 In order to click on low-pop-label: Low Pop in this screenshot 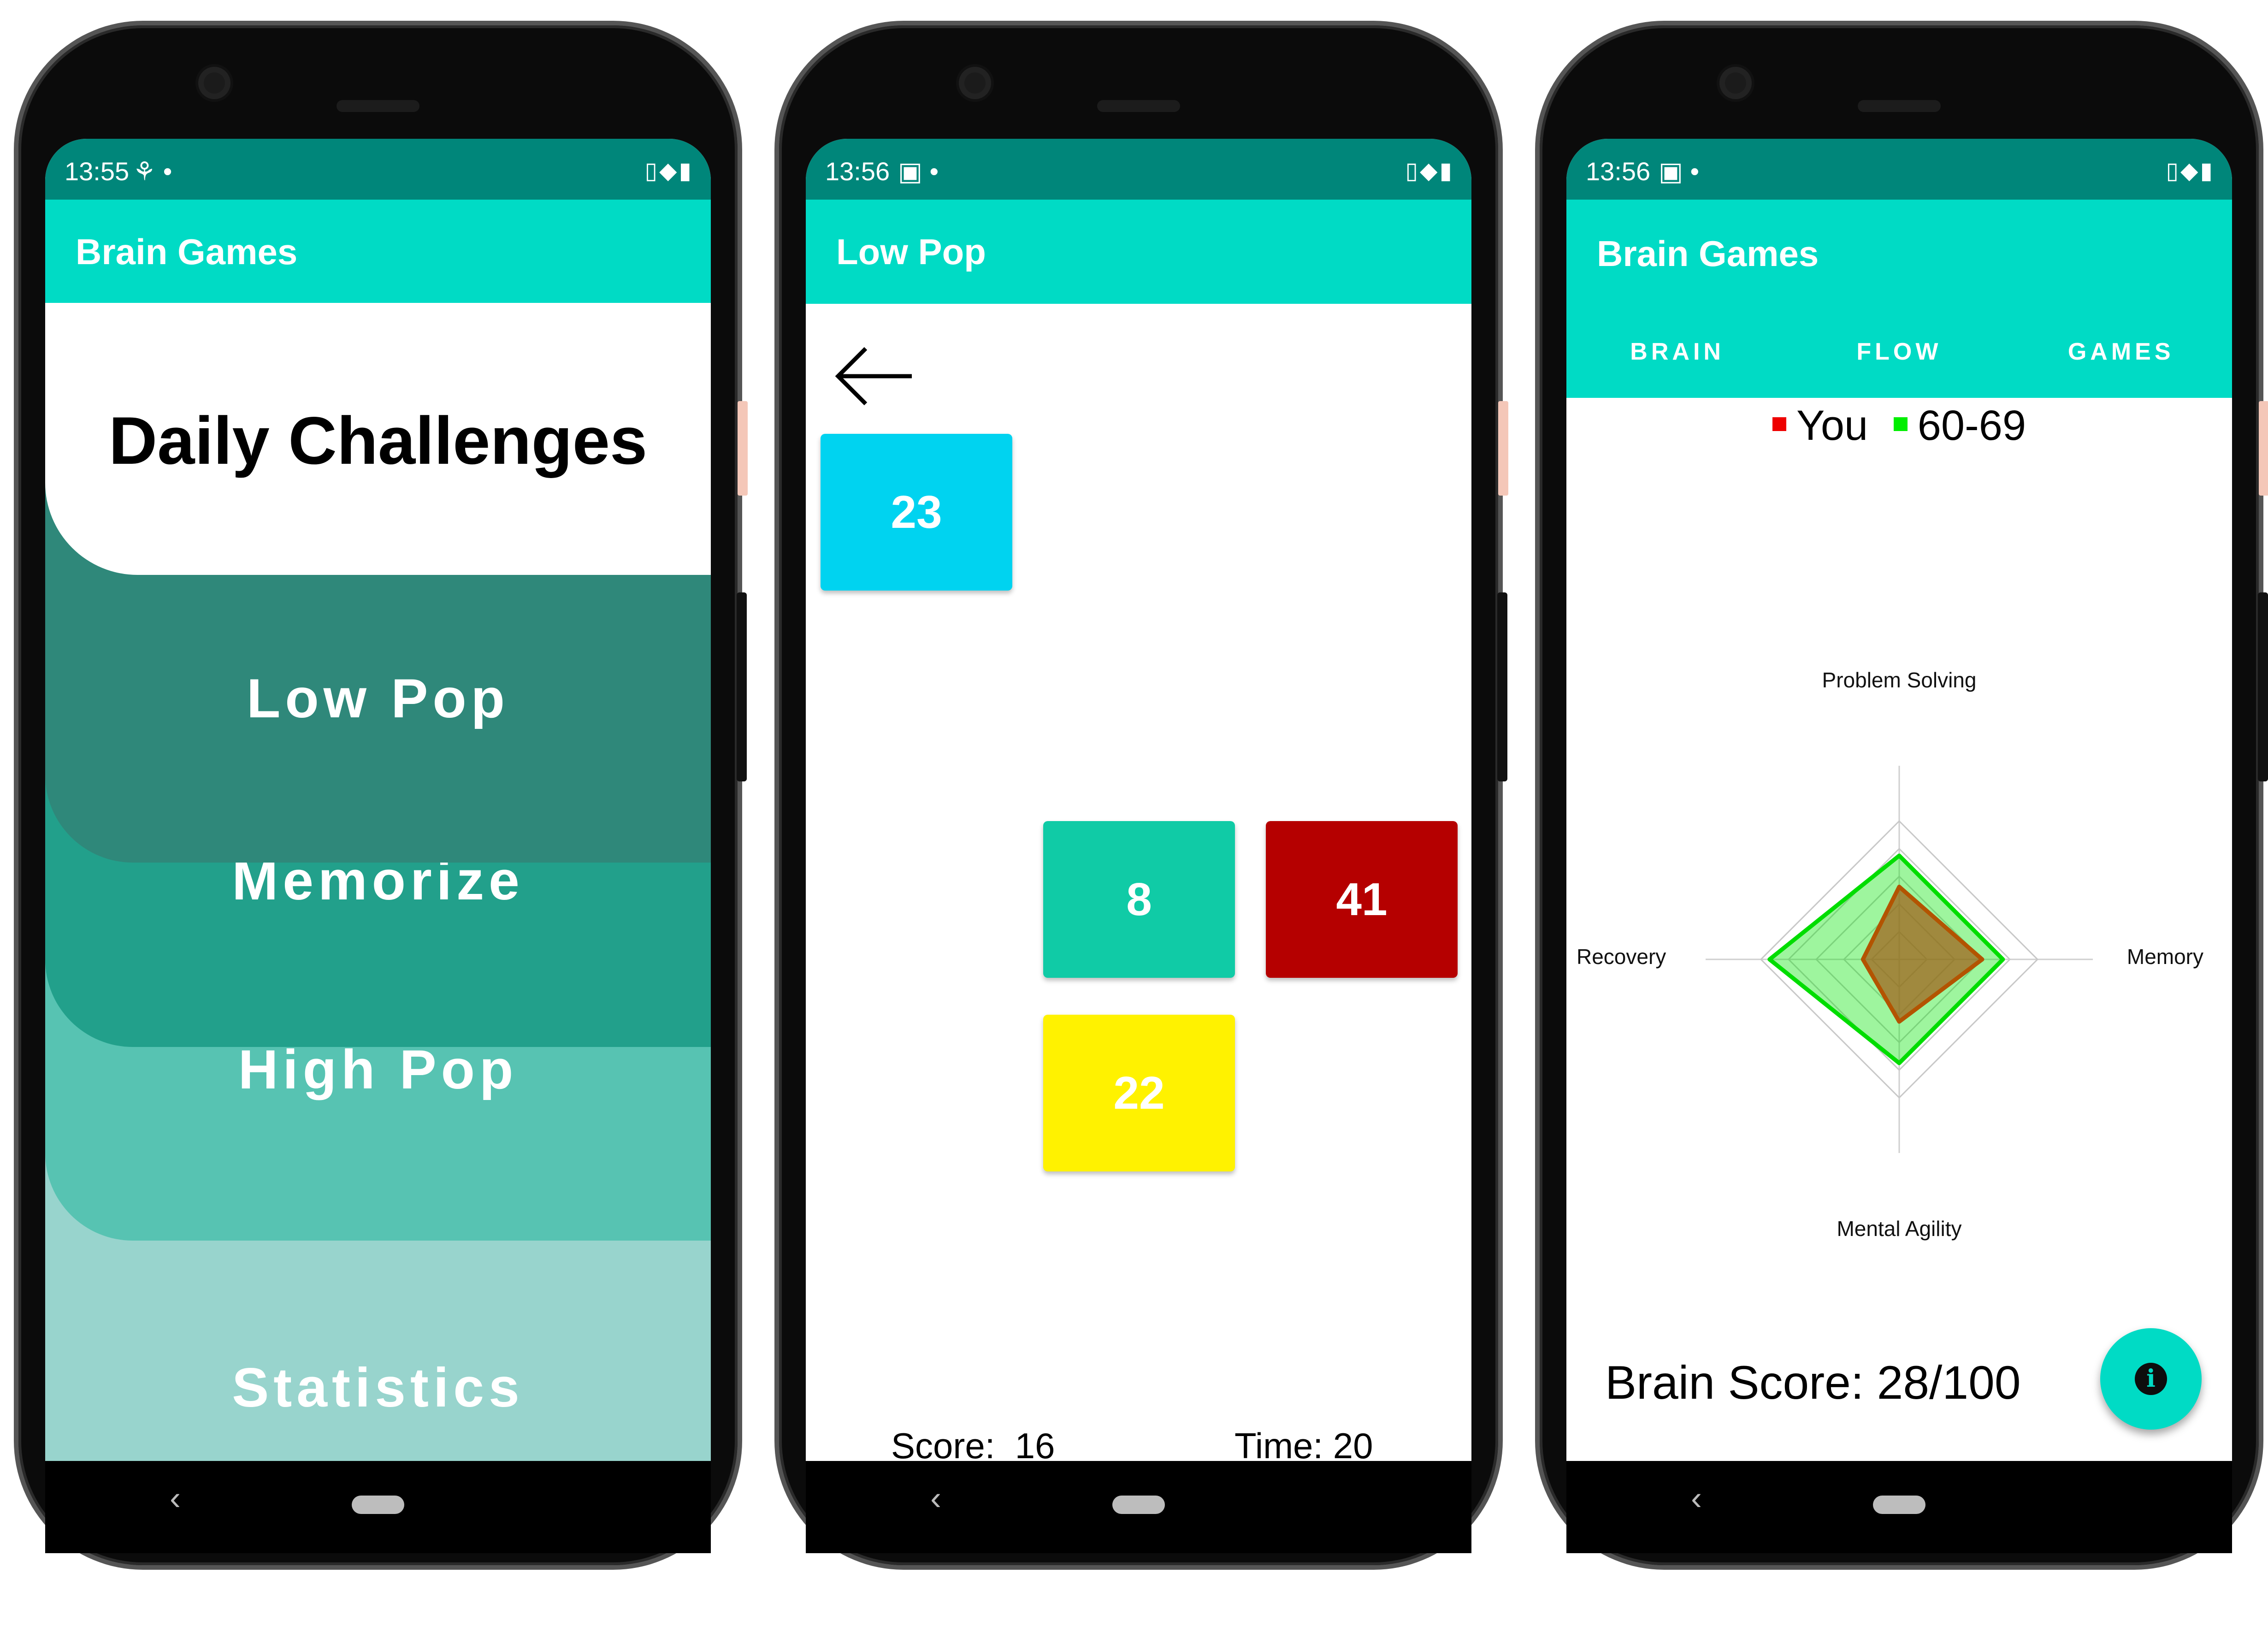, I will do `click(378, 698)`.